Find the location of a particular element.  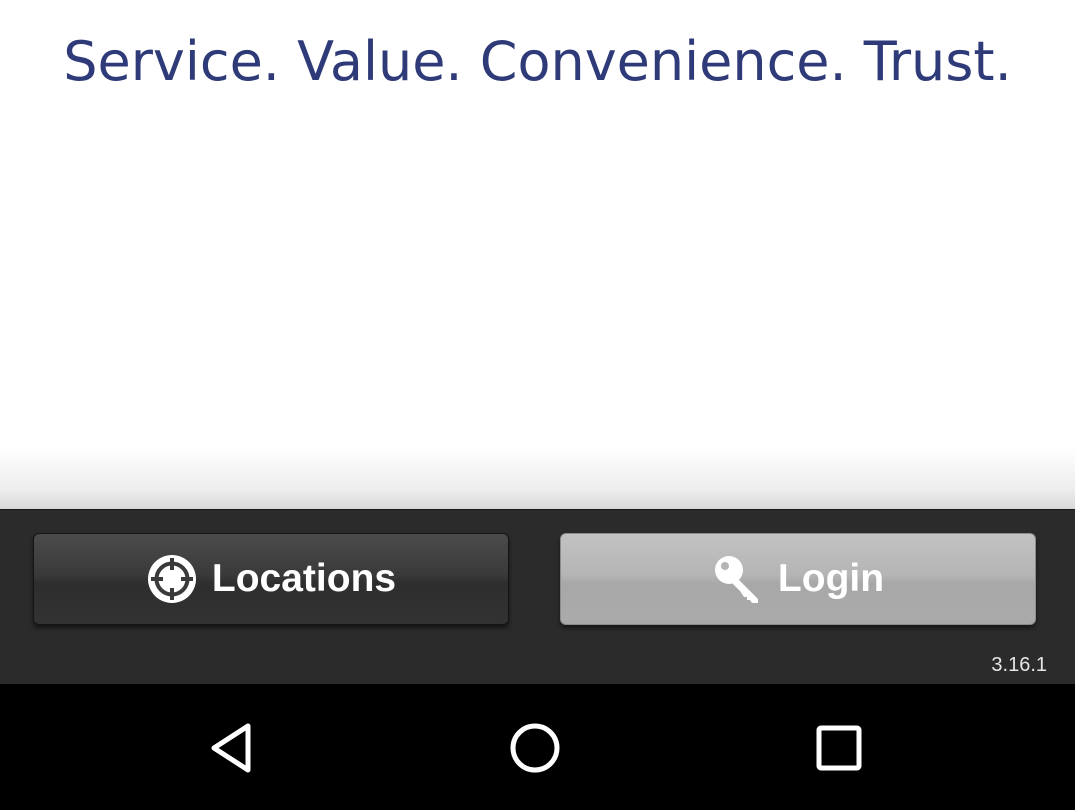

tagline: Service. Value. Convenience. Trust. is located at coordinates (537, 61).